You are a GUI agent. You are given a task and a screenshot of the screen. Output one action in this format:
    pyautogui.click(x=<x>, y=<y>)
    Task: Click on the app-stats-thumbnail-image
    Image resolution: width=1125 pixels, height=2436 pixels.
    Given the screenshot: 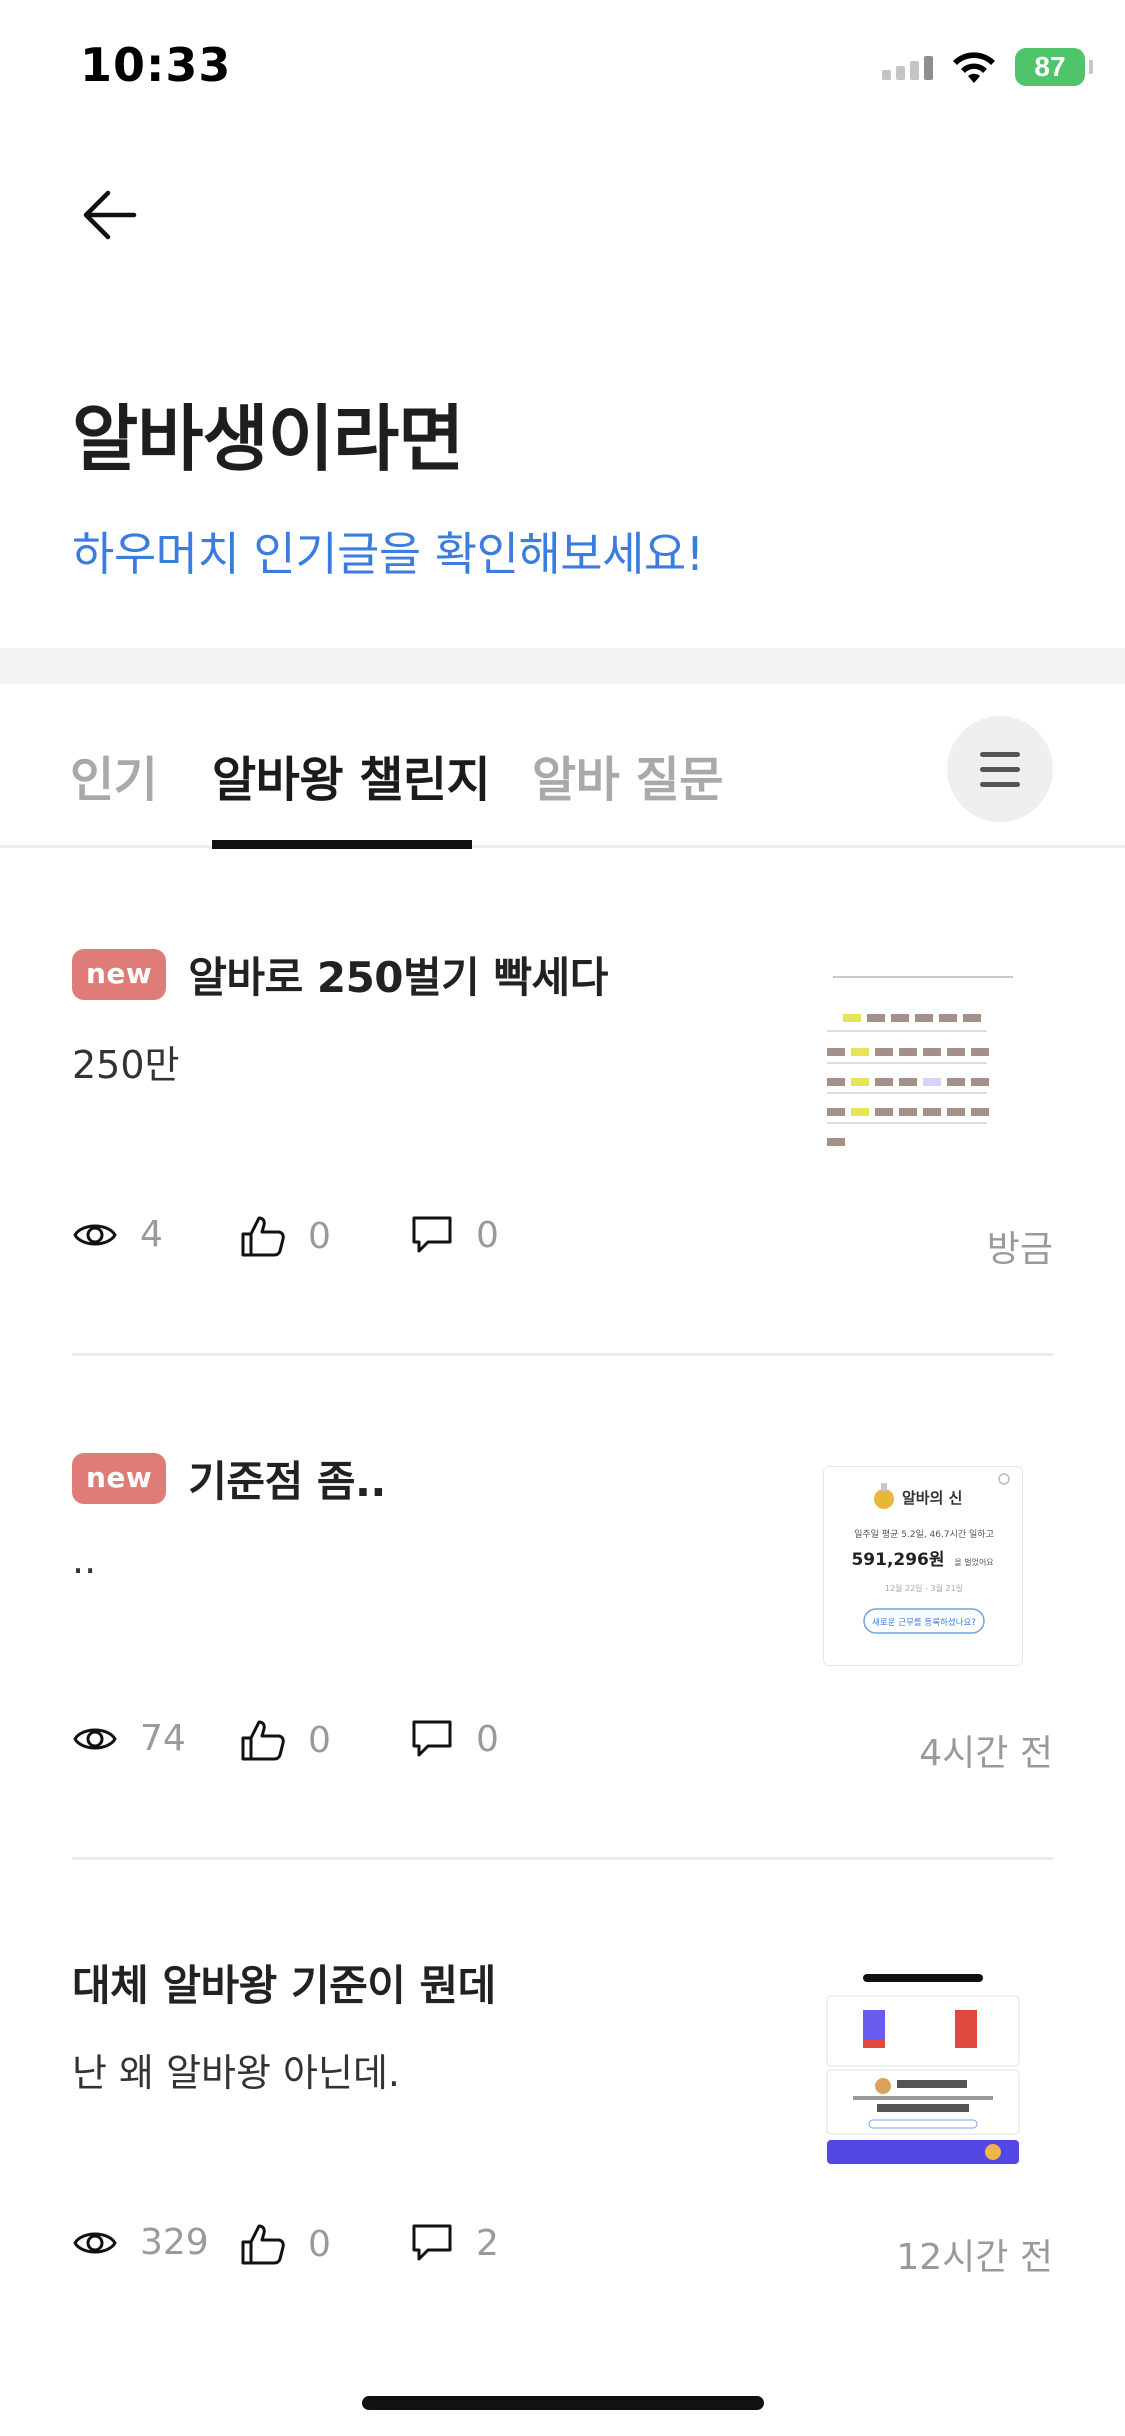 What is the action you would take?
    pyautogui.click(x=923, y=2070)
    